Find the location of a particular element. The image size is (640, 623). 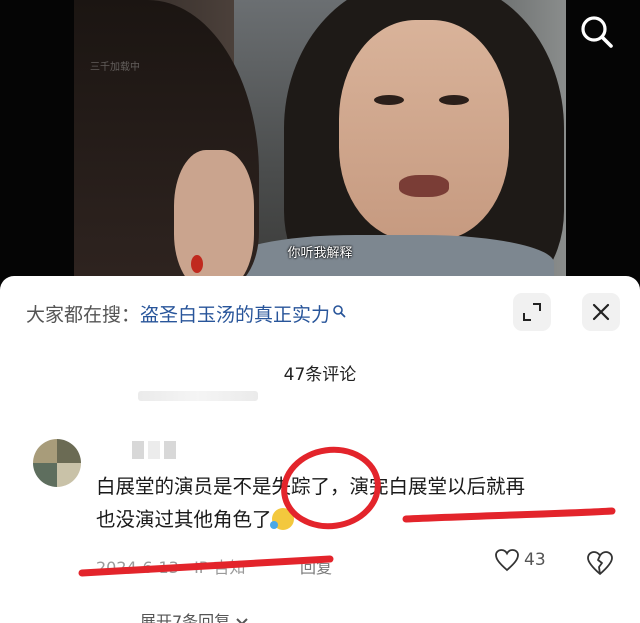

close-icon is located at coordinates (601, 312).